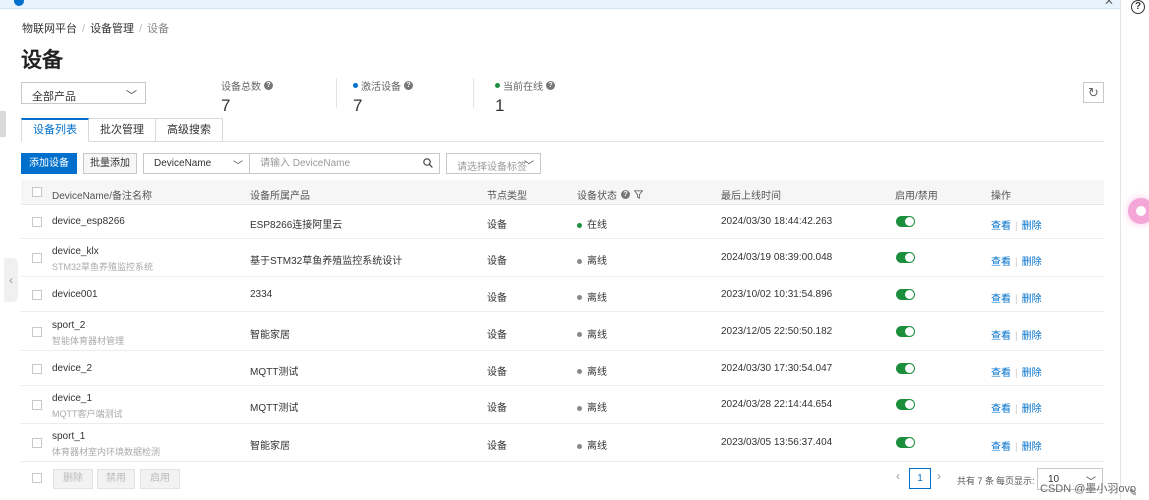 The height and width of the screenshot is (500, 1149). Describe the element at coordinates (49, 163) in the screenshot. I see `add-device-button: 添加设备` at that location.